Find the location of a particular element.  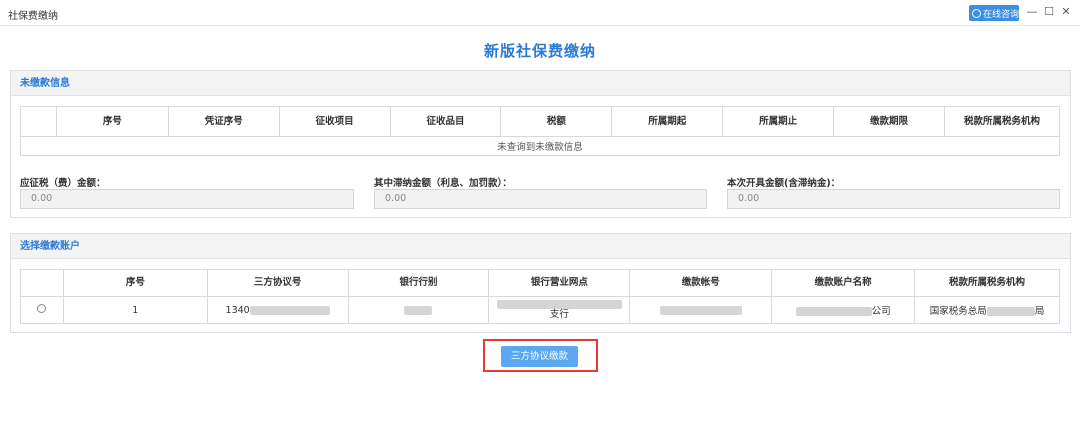

account-row-tax-org: 国家税务总局 局 is located at coordinates (987, 310).